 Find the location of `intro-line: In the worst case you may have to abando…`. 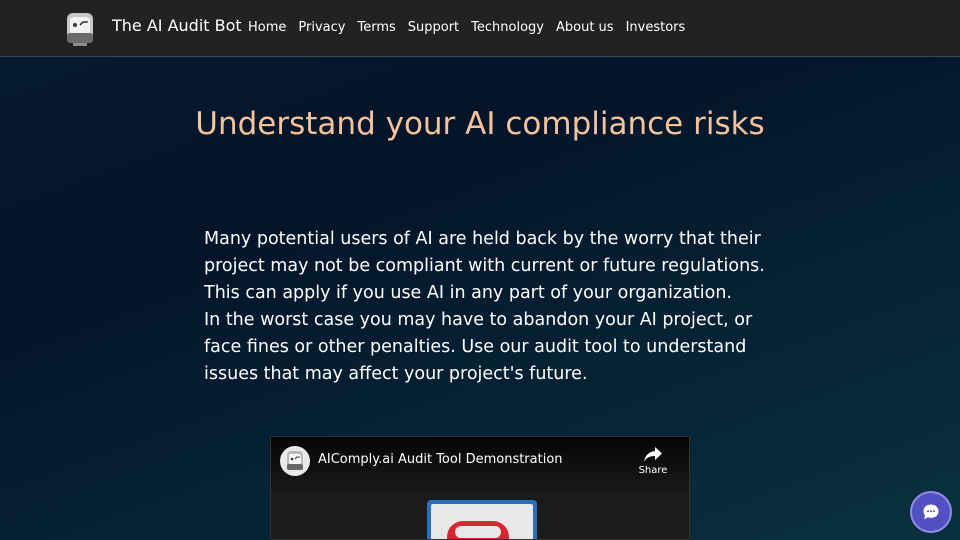

intro-line: In the worst case you may have to abando… is located at coordinates (478, 320).